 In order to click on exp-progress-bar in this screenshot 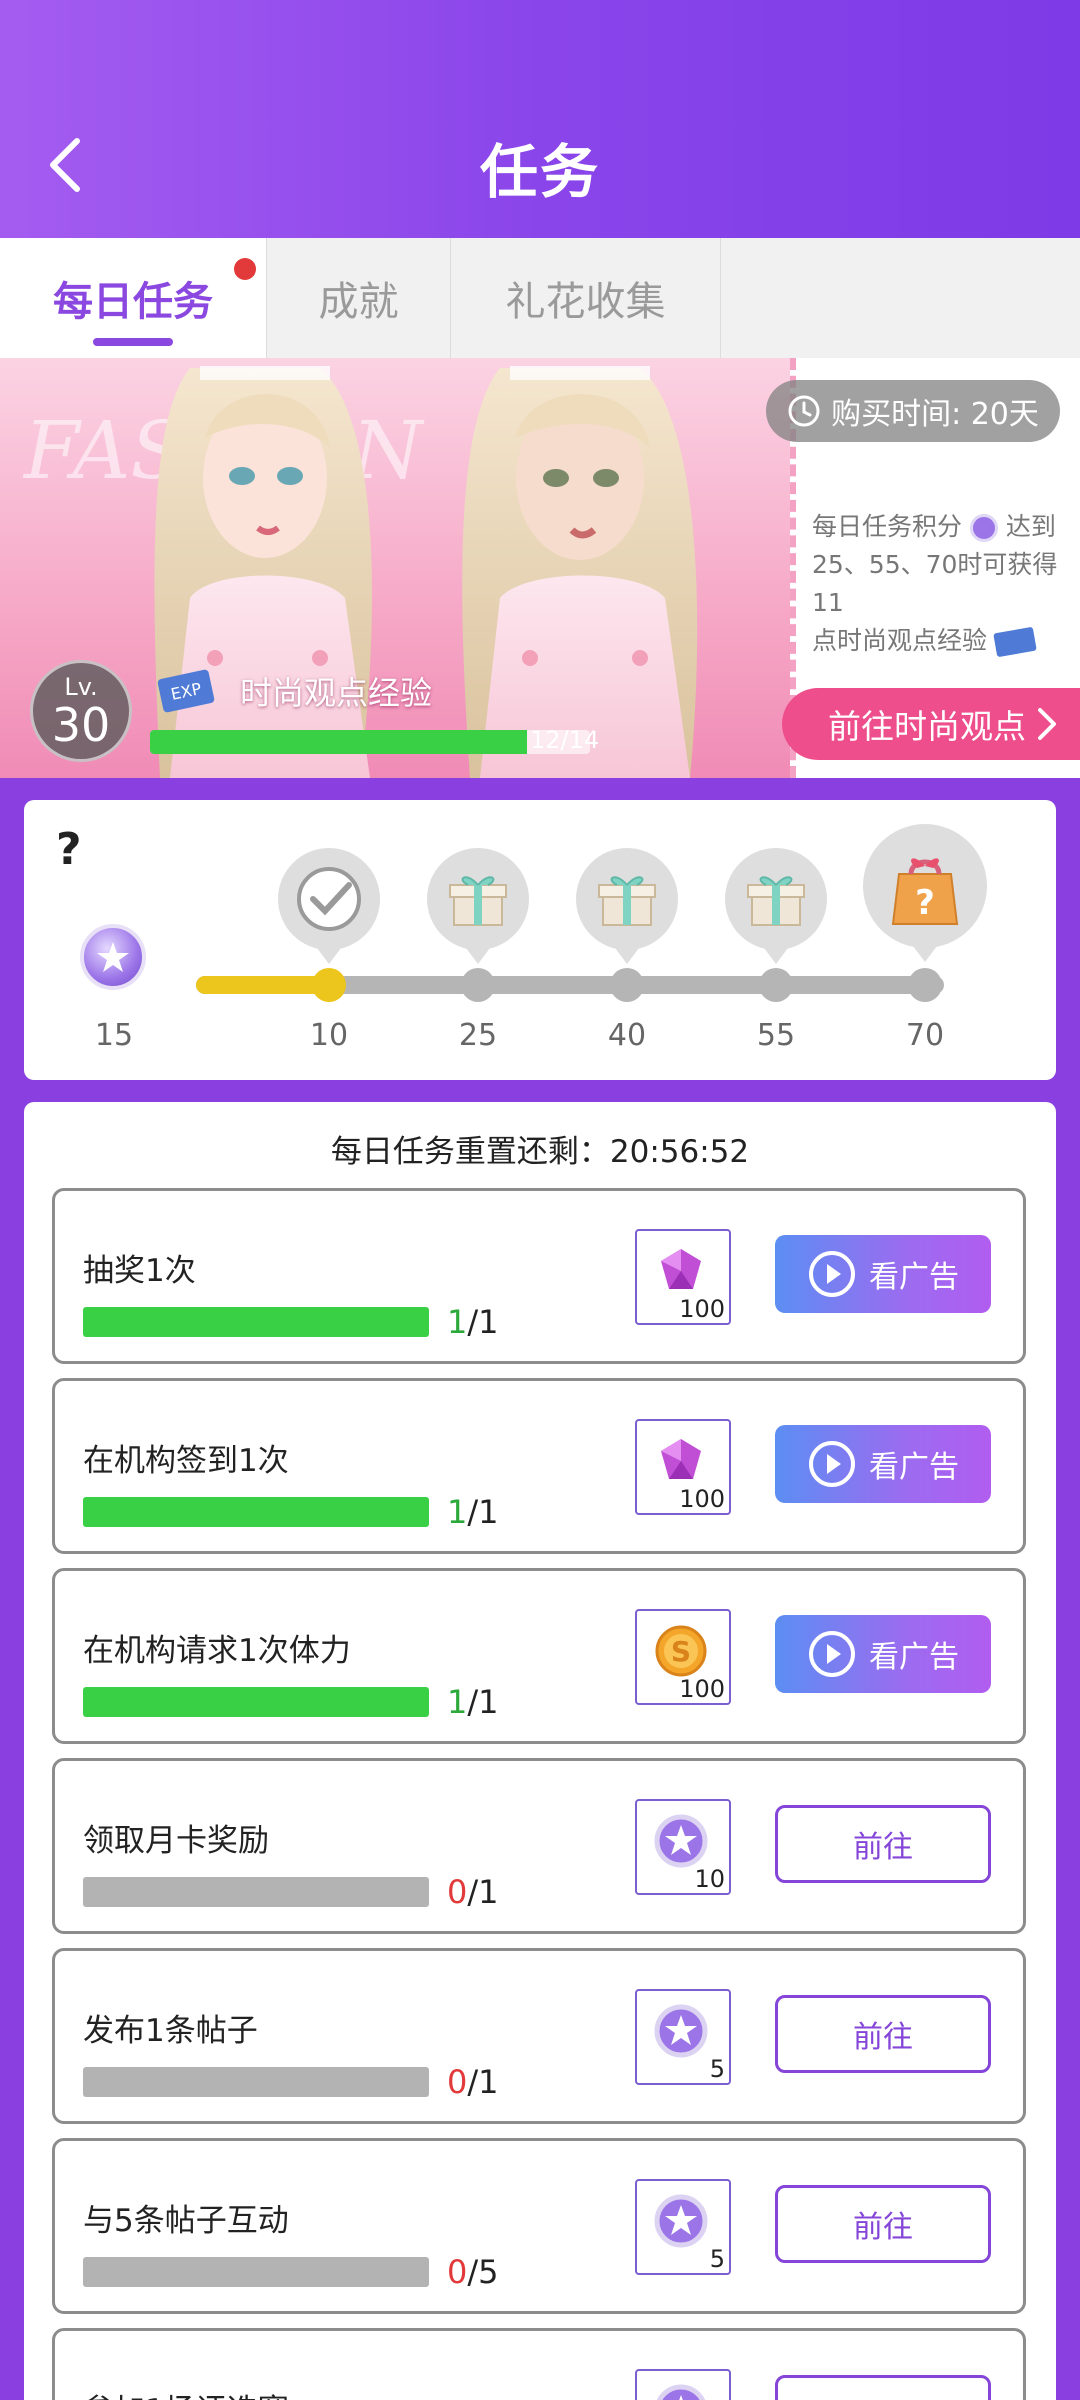, I will do `click(370, 742)`.